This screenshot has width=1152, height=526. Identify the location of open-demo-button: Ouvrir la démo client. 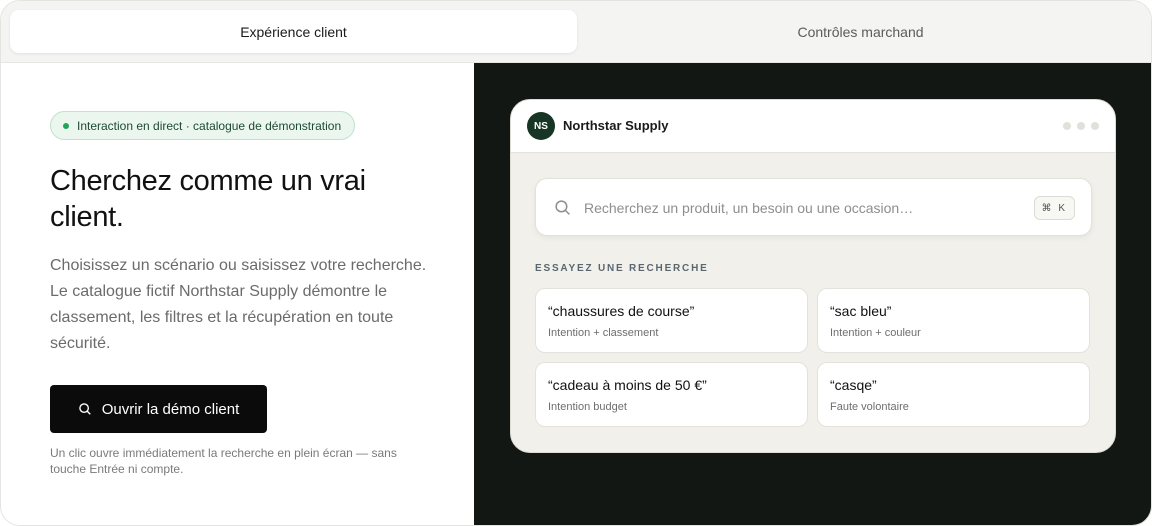
(158, 409).